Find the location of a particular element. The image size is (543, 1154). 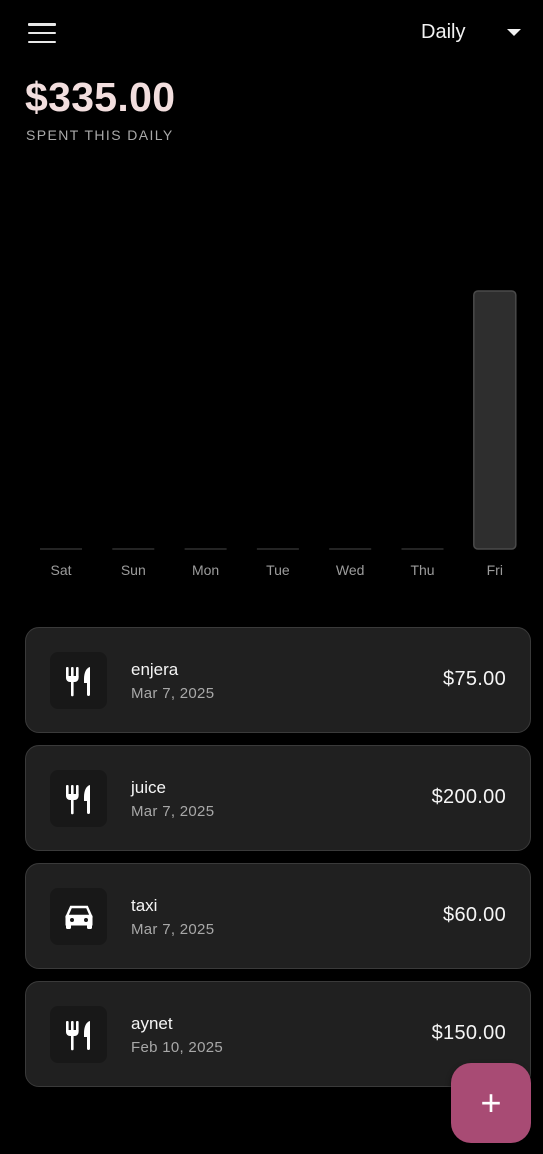

chart-bar-fri is located at coordinates (495, 420).